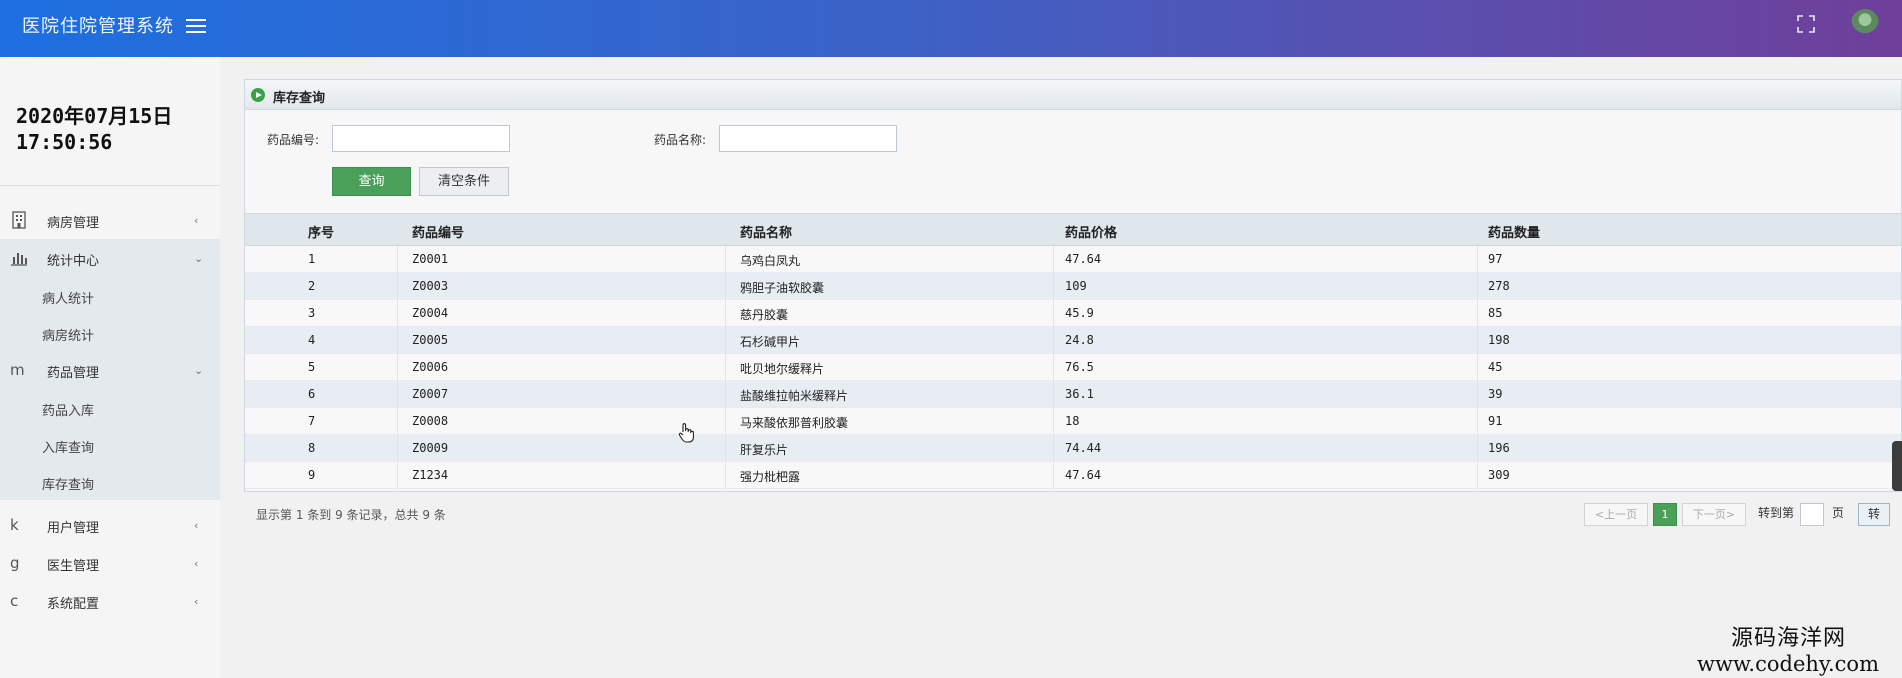  What do you see at coordinates (73, 528) in the screenshot?
I see `sidebar-item-label: 用户管理` at bounding box center [73, 528].